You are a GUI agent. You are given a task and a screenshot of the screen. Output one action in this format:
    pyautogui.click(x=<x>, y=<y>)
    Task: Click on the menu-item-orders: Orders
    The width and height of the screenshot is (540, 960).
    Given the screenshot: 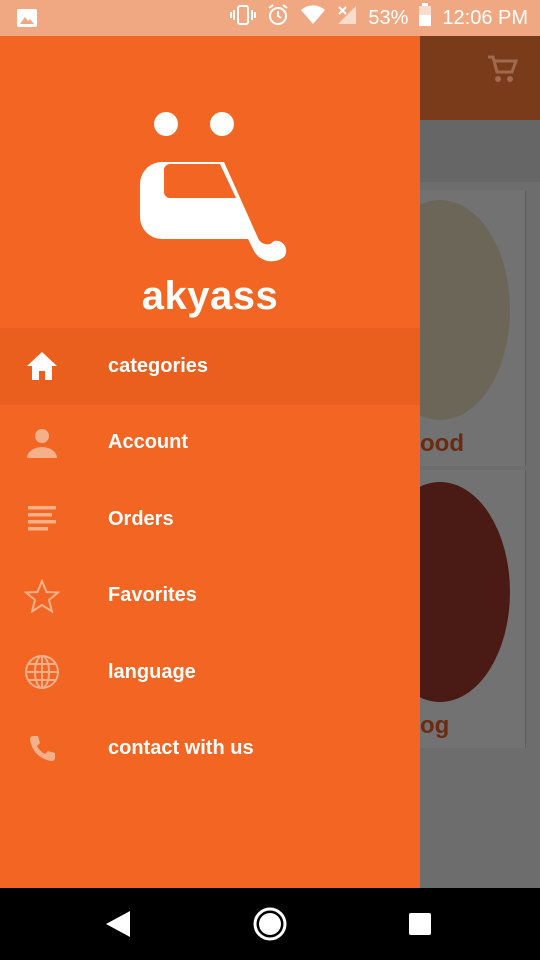 What is the action you would take?
    pyautogui.click(x=210, y=519)
    